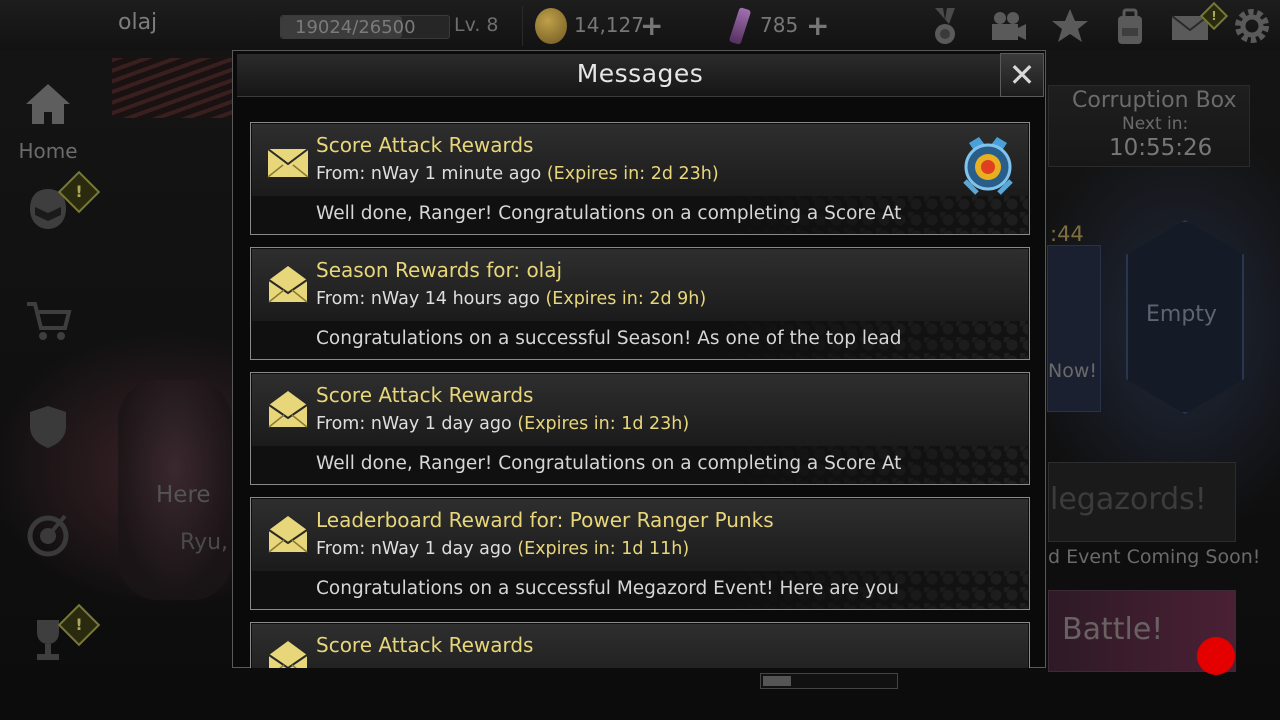 Image resolution: width=1280 pixels, height=720 pixels. I want to click on background-text-here: Here, so click(183, 495).